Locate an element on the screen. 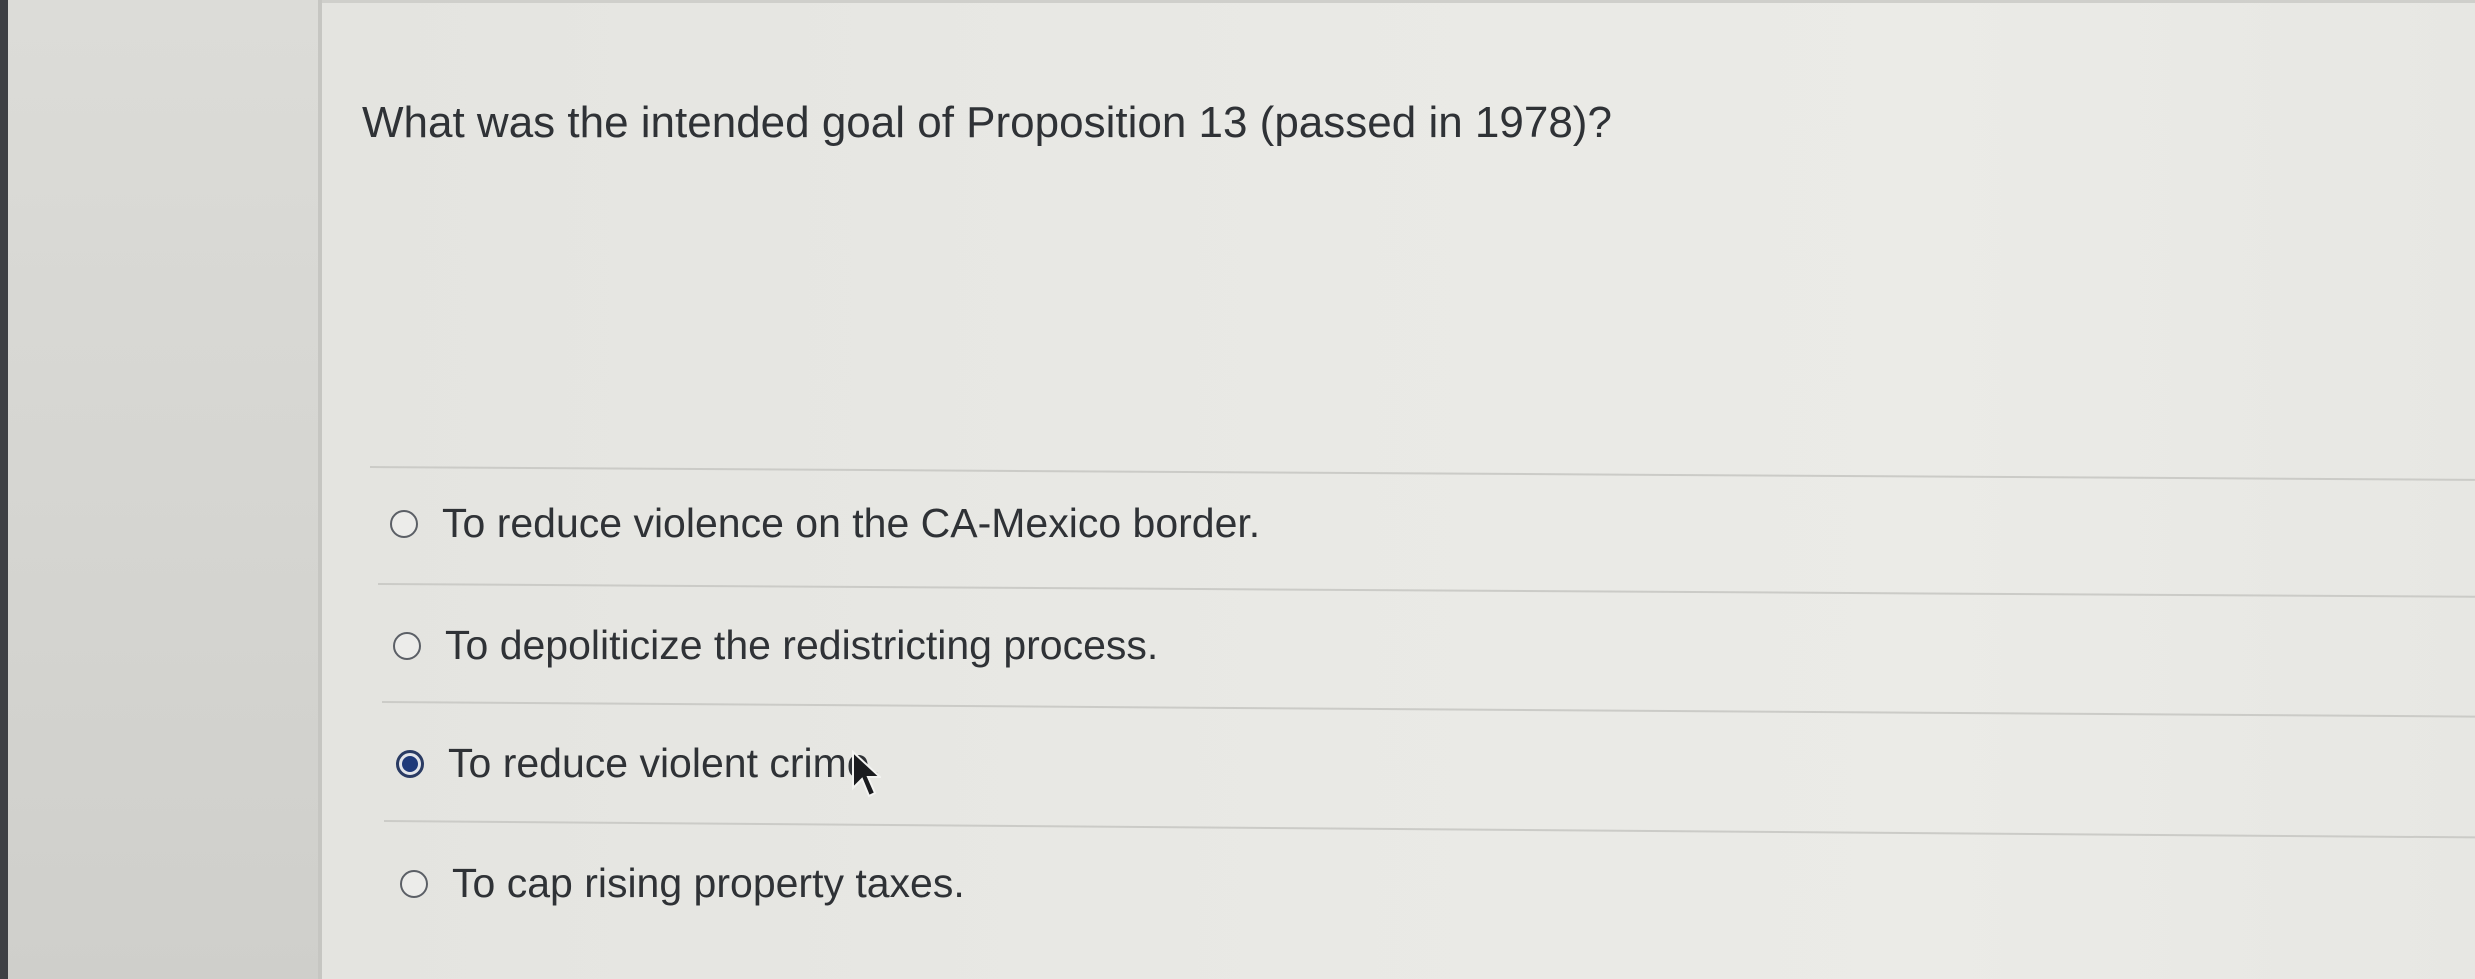 This screenshot has height=979, width=2475. answer-option-label: To cap rising property taxes. is located at coordinates (708, 883).